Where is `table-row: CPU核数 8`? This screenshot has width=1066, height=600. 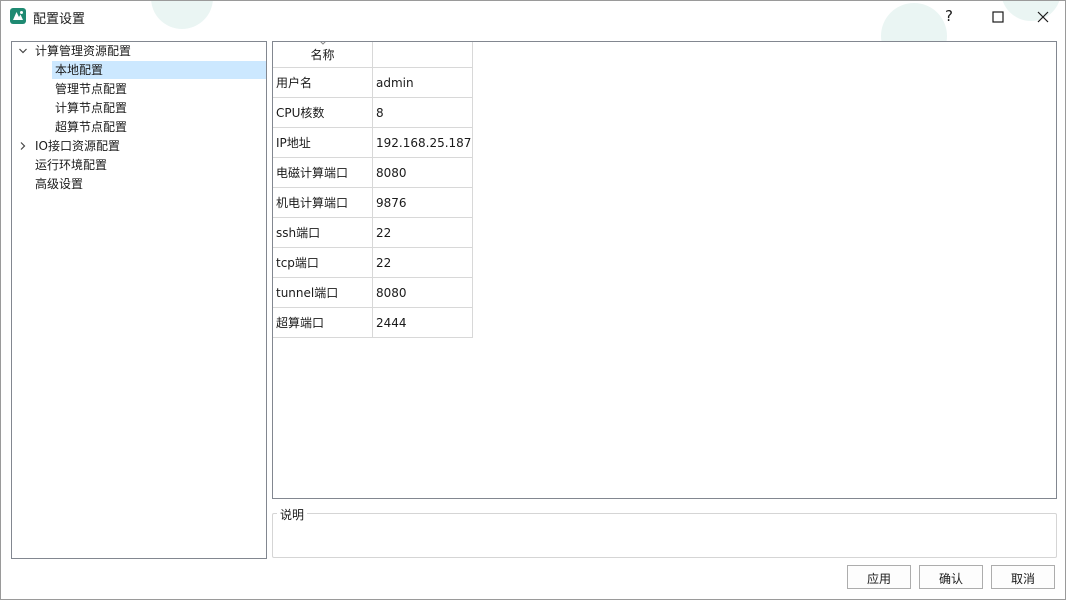
table-row: CPU核数 8 is located at coordinates (373, 112).